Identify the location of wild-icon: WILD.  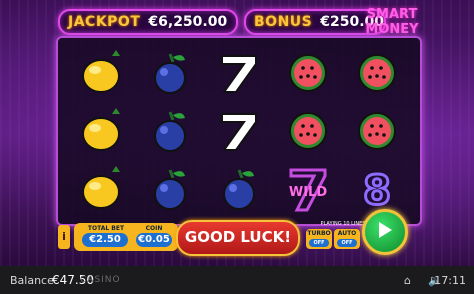
(308, 190).